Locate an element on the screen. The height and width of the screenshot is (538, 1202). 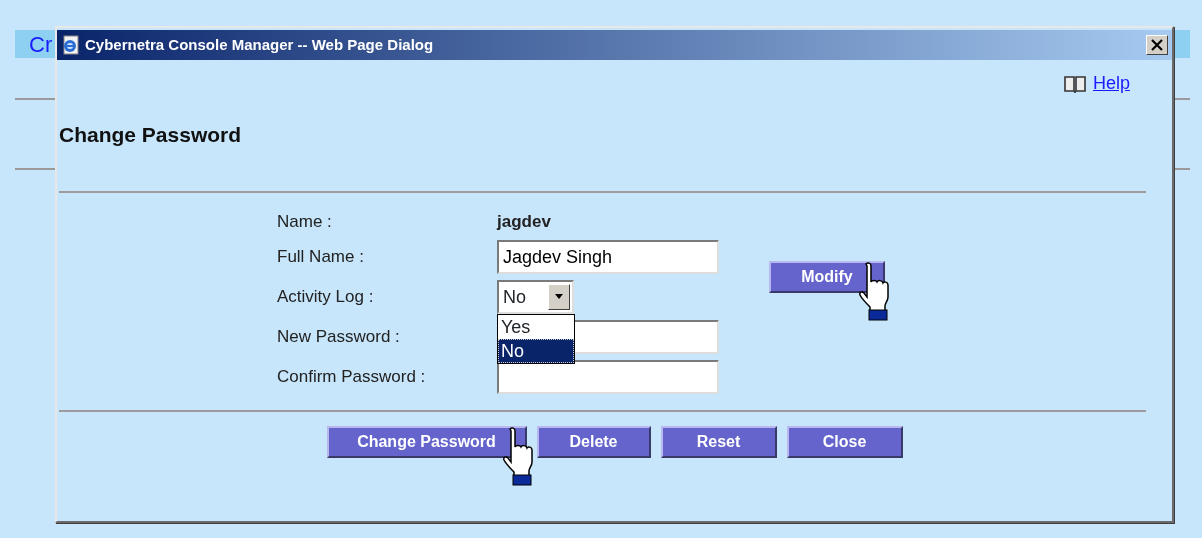
dropdown-arrow-button is located at coordinates (559, 297).